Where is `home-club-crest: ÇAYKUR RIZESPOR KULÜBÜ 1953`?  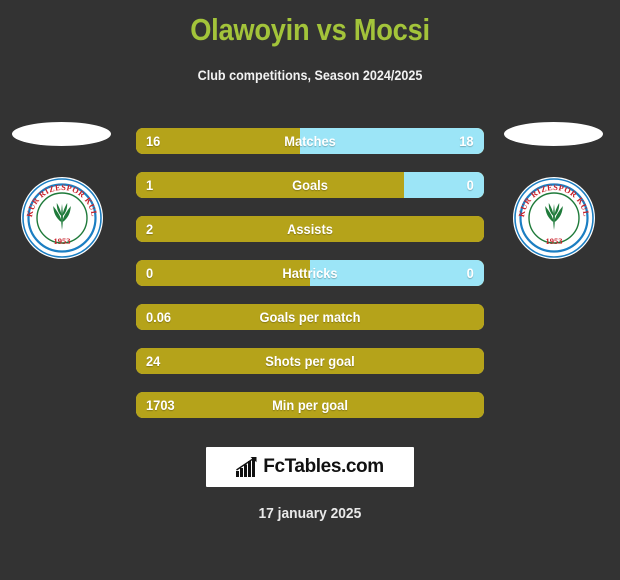 home-club-crest: ÇAYKUR RIZESPOR KULÜBÜ 1953 is located at coordinates (64, 200).